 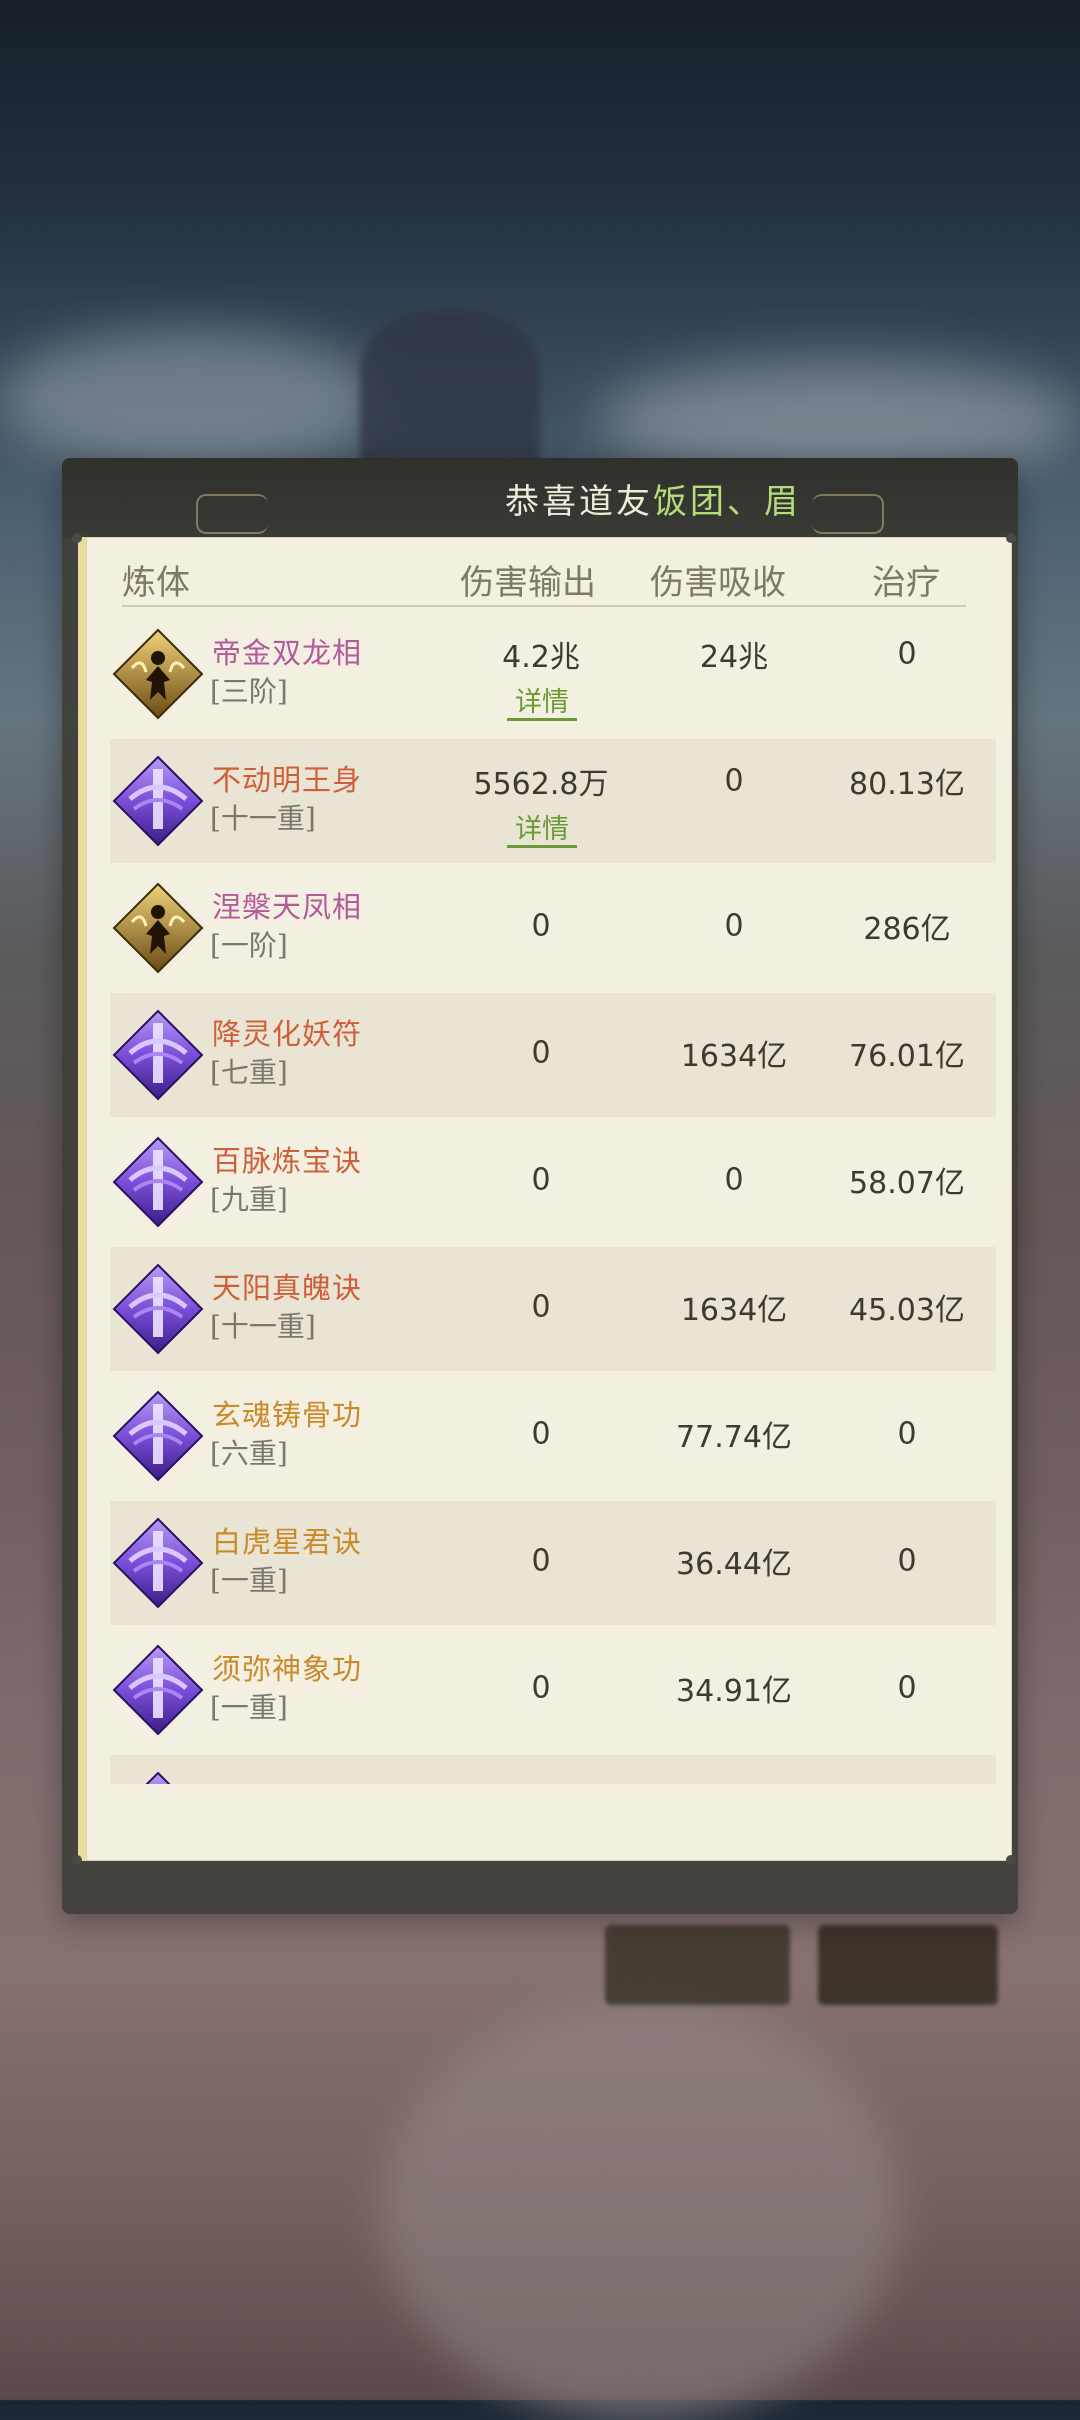 What do you see at coordinates (249, 1072) in the screenshot?
I see `skill-level: [七重]` at bounding box center [249, 1072].